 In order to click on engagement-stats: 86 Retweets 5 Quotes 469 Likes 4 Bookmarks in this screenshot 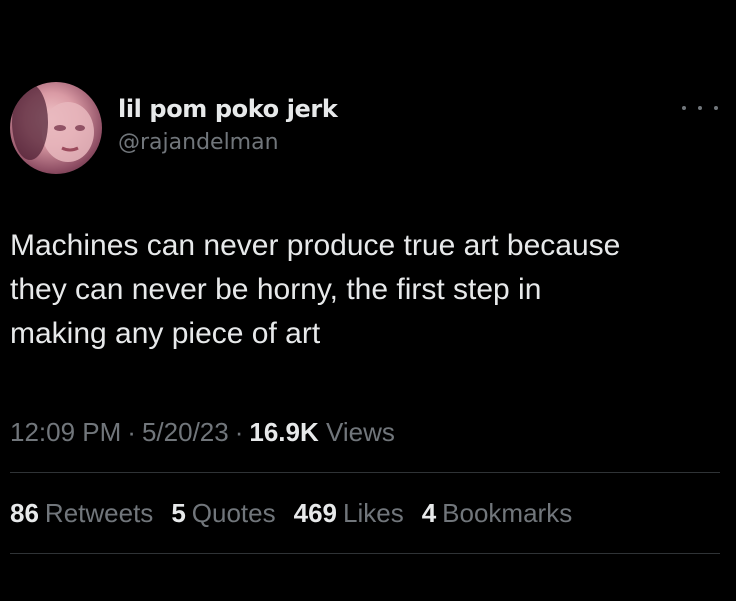, I will do `click(300, 513)`.